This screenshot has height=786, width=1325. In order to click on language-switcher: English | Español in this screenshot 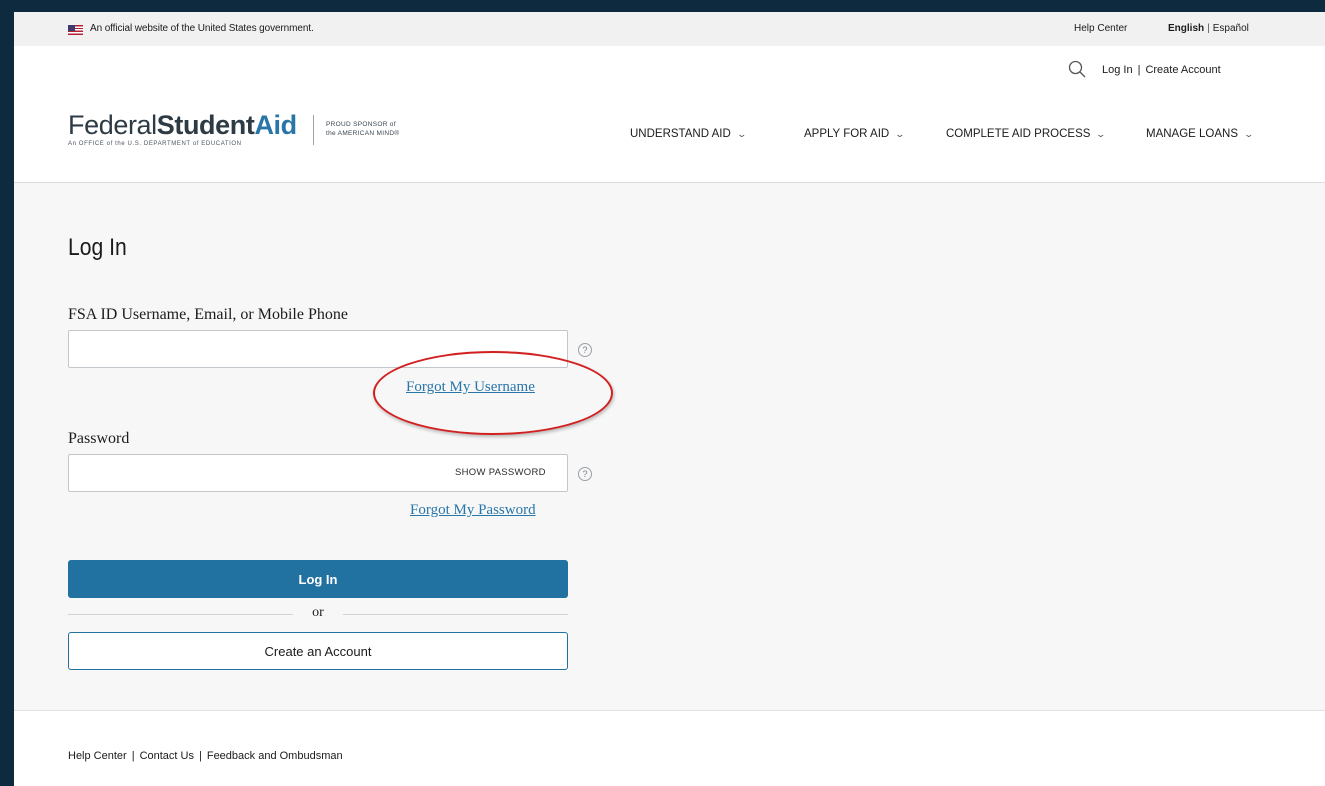, I will do `click(1208, 28)`.